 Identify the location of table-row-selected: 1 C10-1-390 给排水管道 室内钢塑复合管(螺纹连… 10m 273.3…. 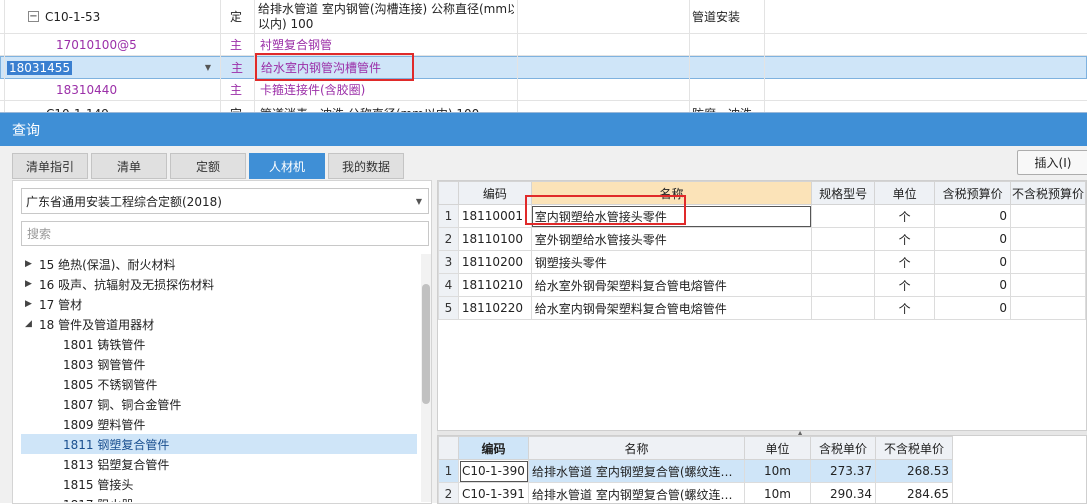
(696, 471).